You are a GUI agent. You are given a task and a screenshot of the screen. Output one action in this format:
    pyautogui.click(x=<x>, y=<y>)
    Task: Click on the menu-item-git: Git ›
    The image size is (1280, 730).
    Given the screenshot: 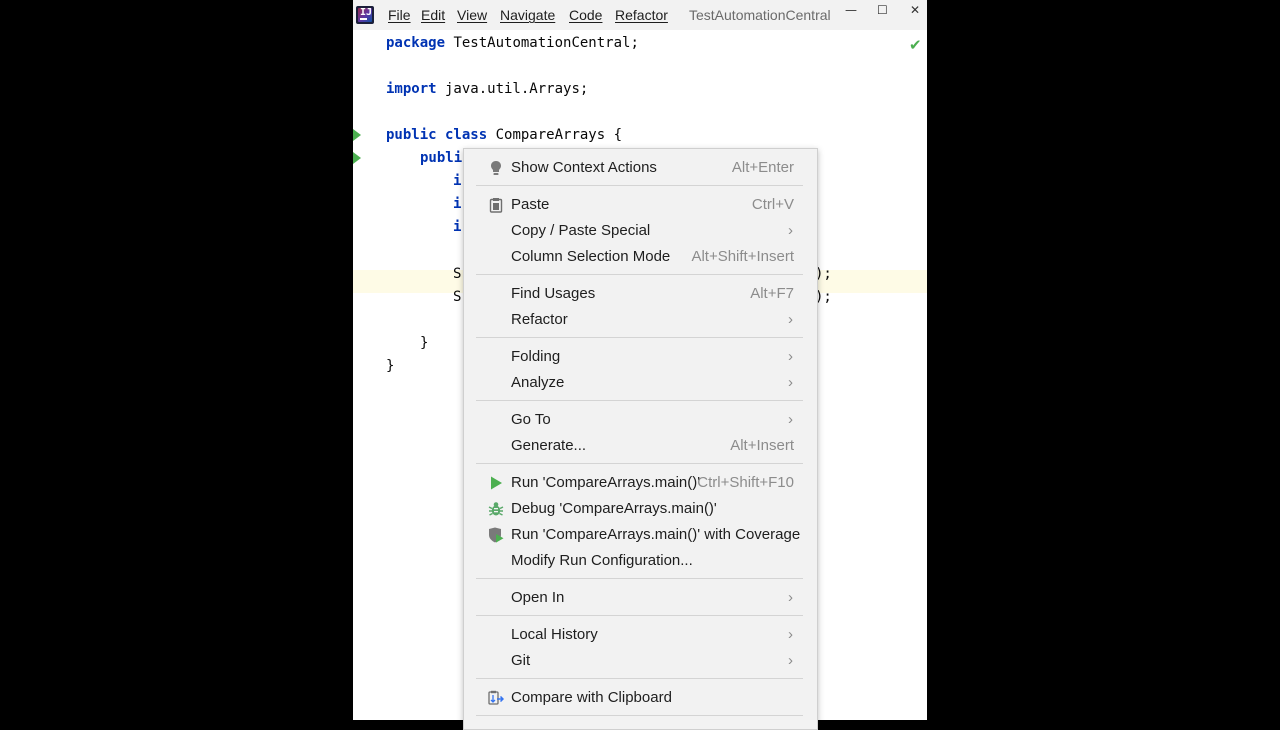 What is the action you would take?
    pyautogui.click(x=640, y=661)
    